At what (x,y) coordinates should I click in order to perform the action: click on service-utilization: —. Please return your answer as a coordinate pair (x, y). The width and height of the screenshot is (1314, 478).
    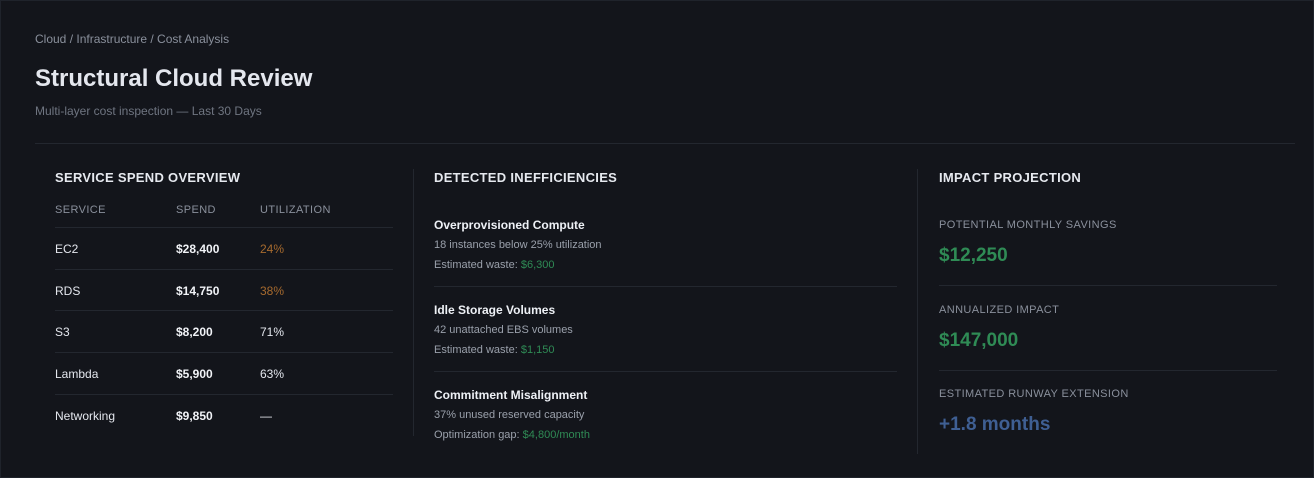
    Looking at the image, I should click on (266, 416).